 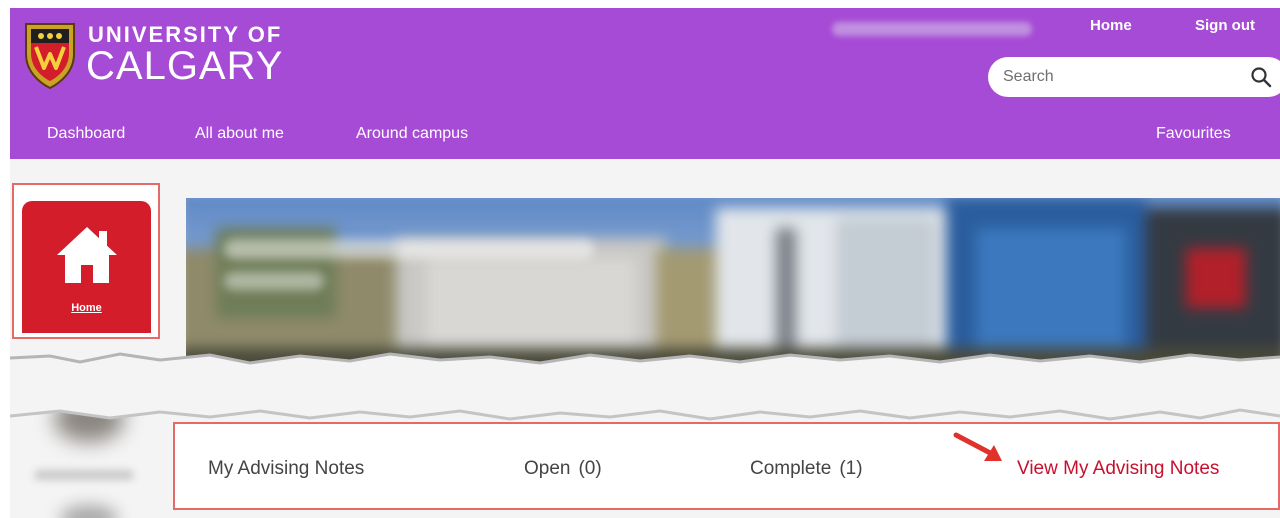 I want to click on sidebar-home-label: Home, so click(x=86, y=308).